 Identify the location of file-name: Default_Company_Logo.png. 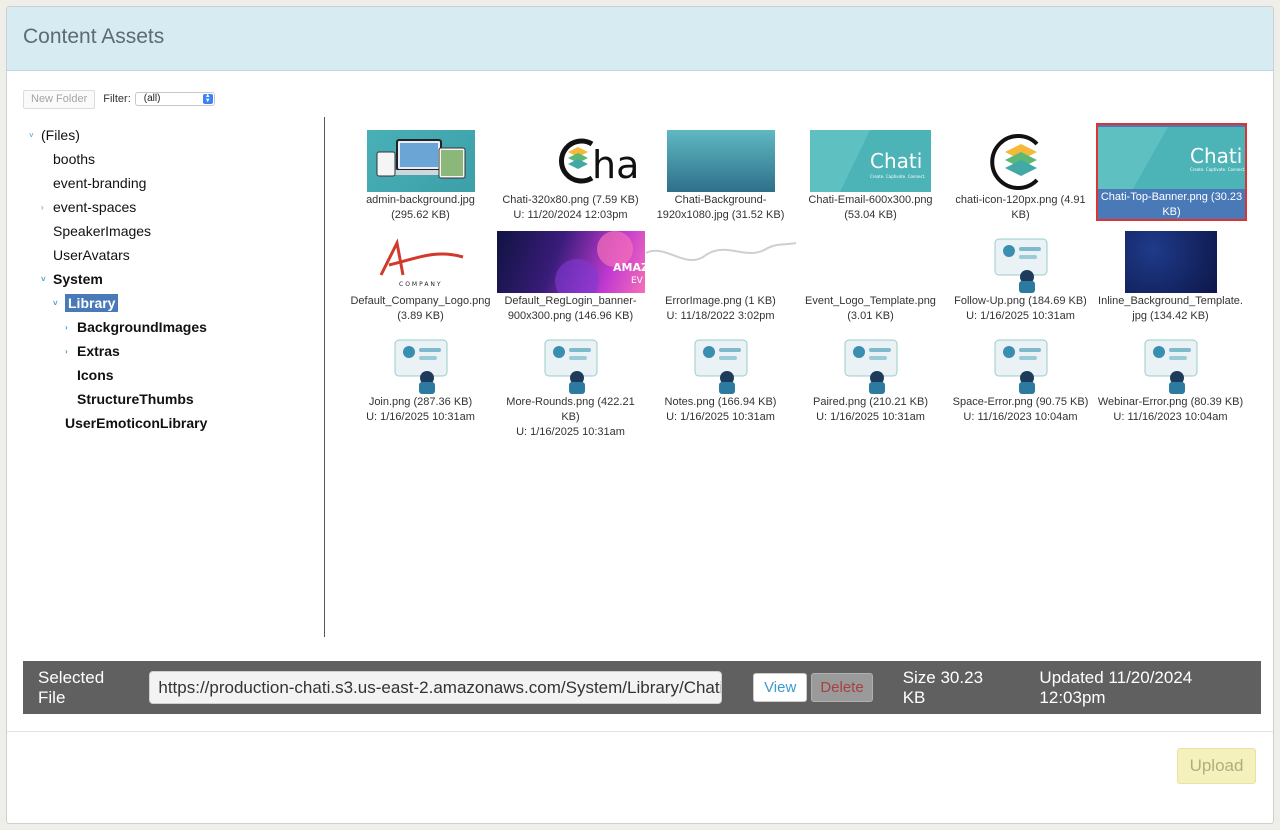
(420, 301).